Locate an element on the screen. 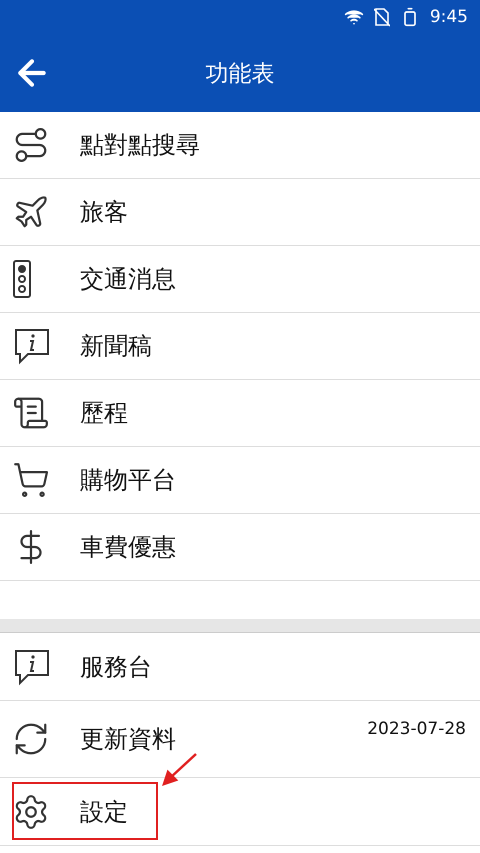 The image size is (480, 853). cart-icon is located at coordinates (31, 480).